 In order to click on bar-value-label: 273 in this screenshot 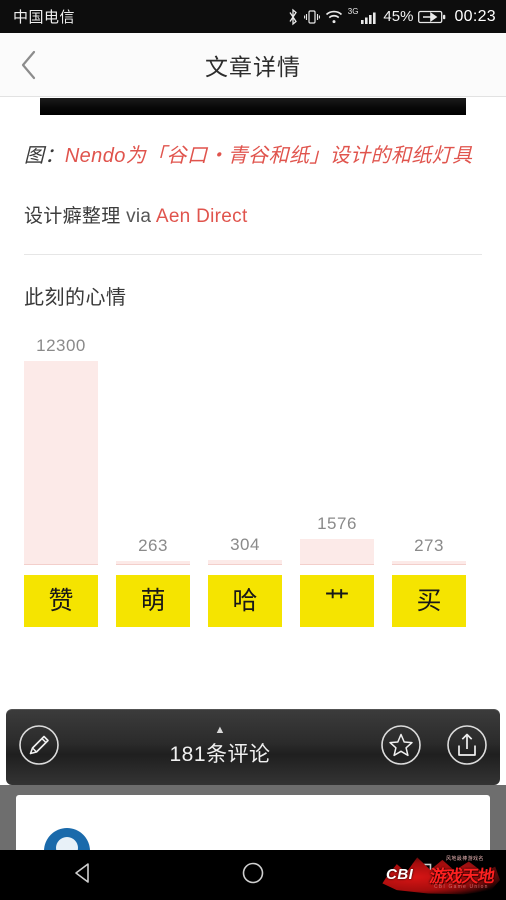, I will do `click(429, 545)`.